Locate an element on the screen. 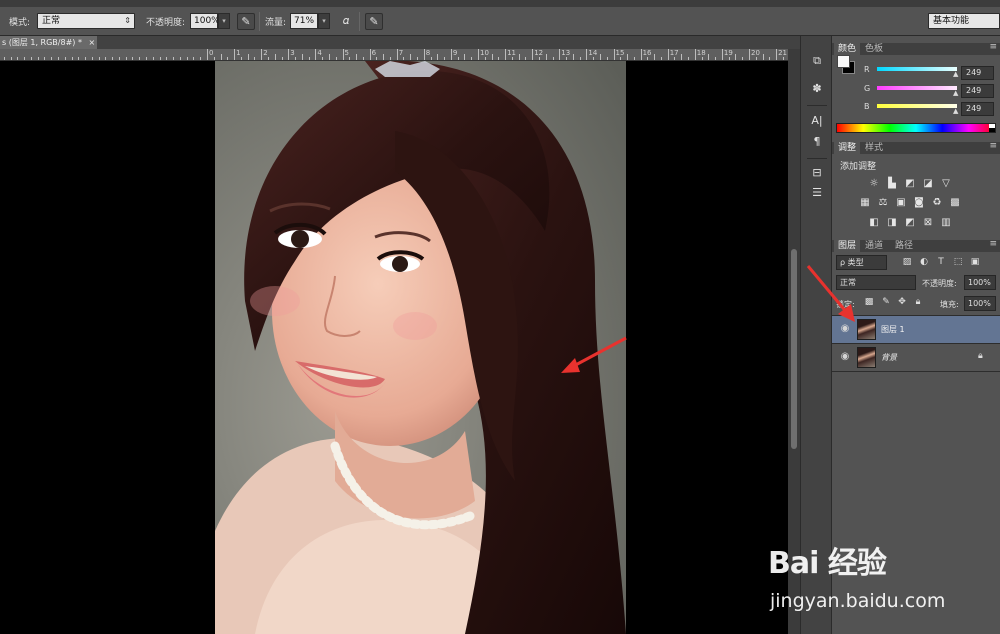  lock-pixels-icon: ✎ is located at coordinates (886, 302).